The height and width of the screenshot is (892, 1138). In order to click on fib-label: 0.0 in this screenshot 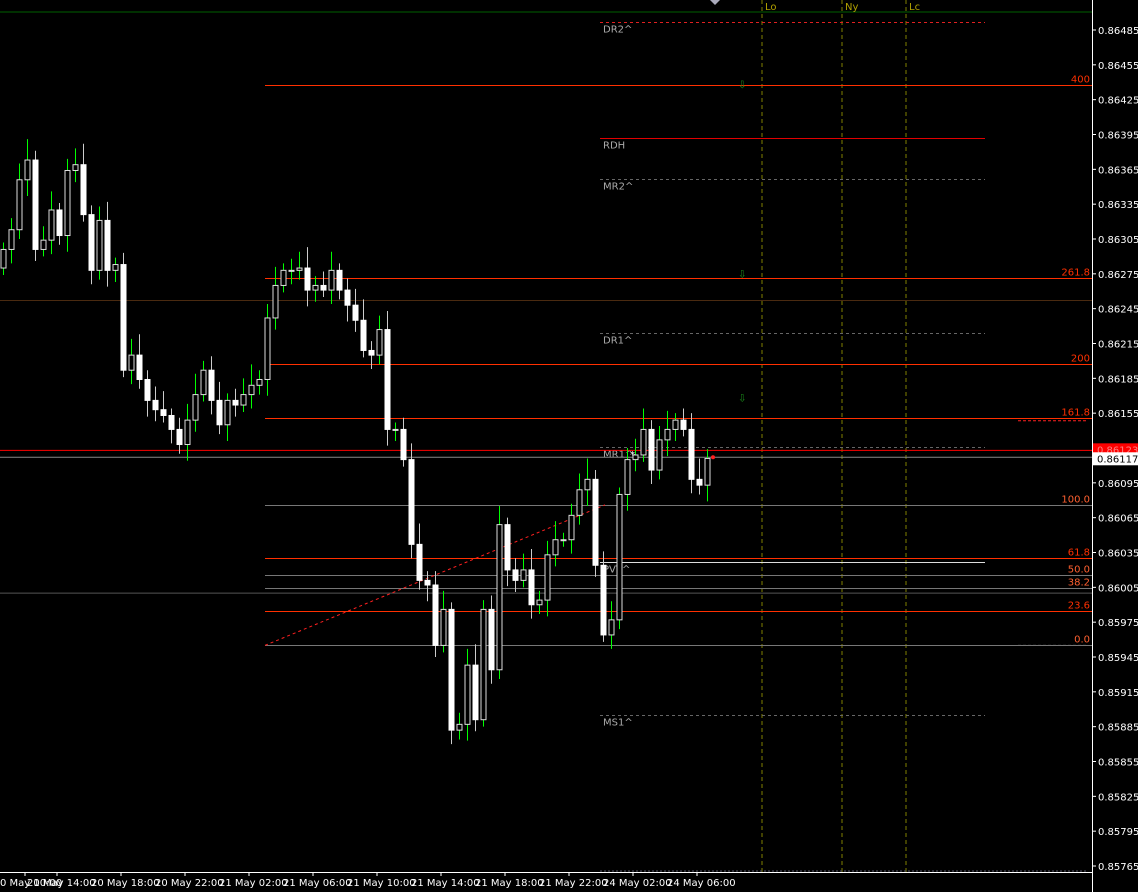, I will do `click(1082, 640)`.